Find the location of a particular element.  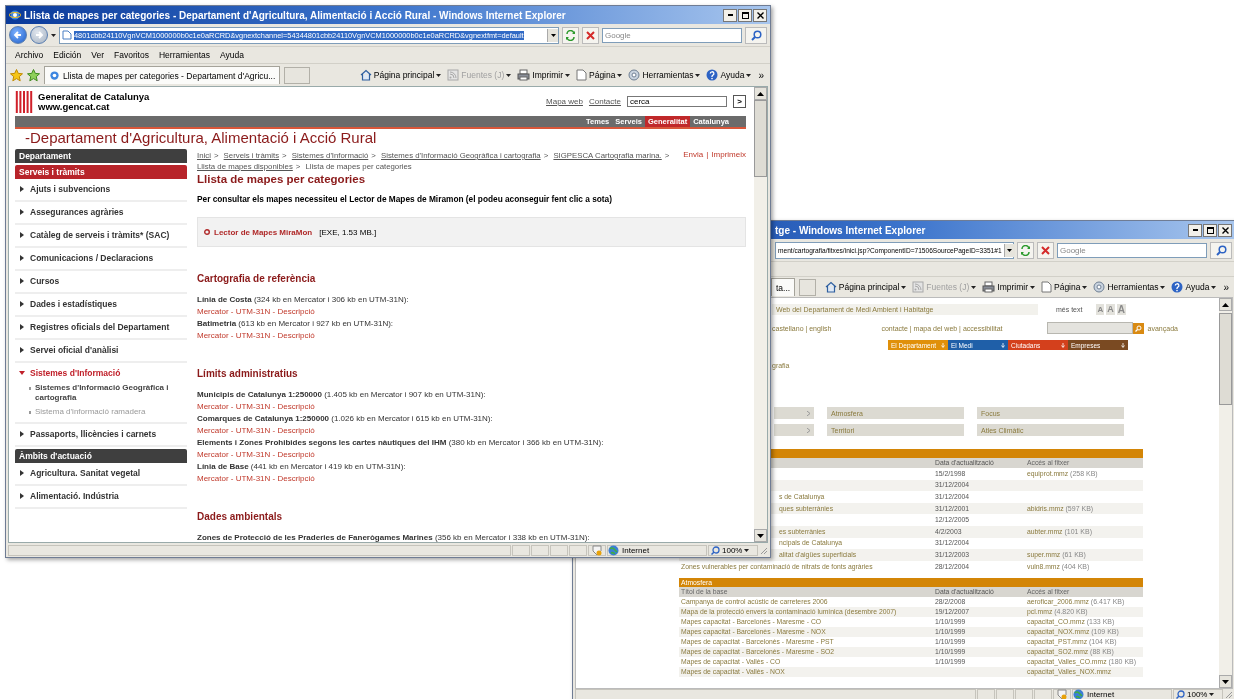

search-field: cerca is located at coordinates (677, 101).